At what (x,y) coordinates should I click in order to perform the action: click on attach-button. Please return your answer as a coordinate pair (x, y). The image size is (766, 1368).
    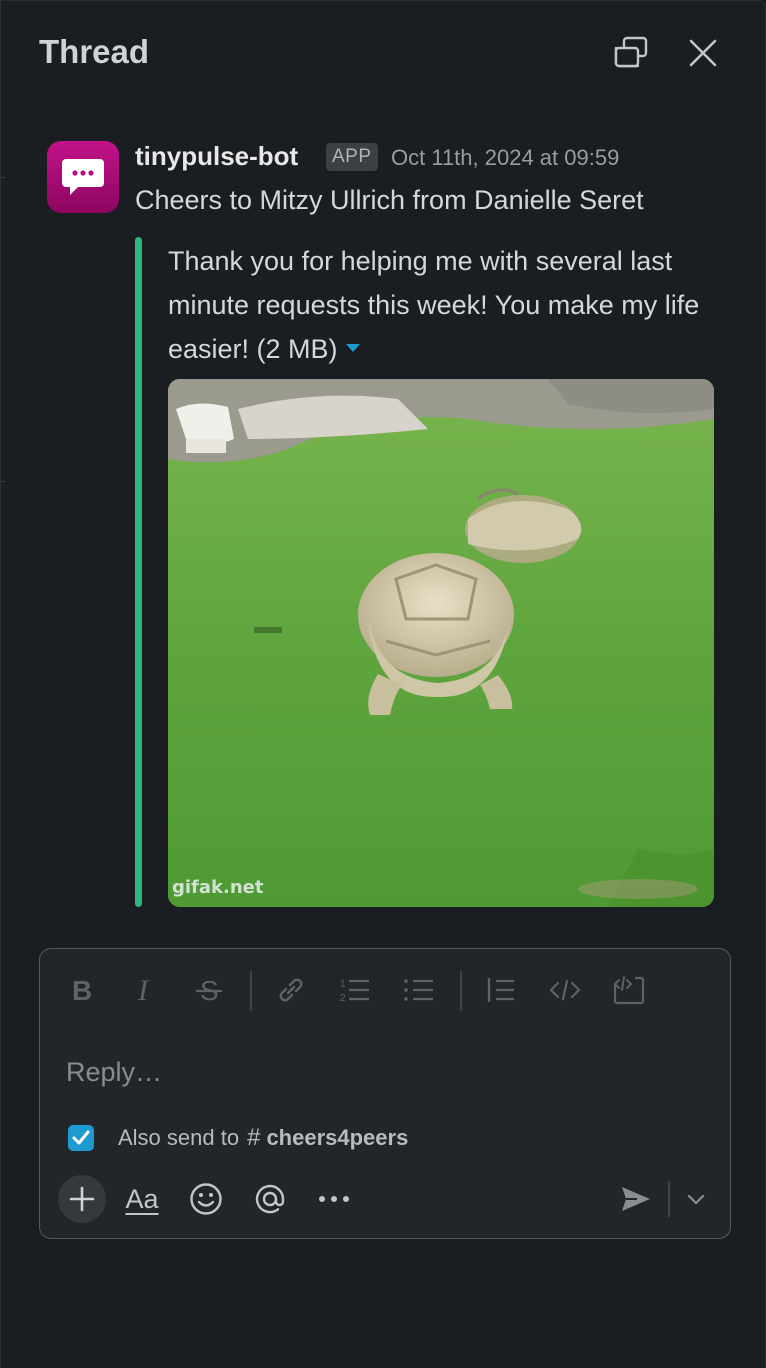
    Looking at the image, I should click on (82, 1199).